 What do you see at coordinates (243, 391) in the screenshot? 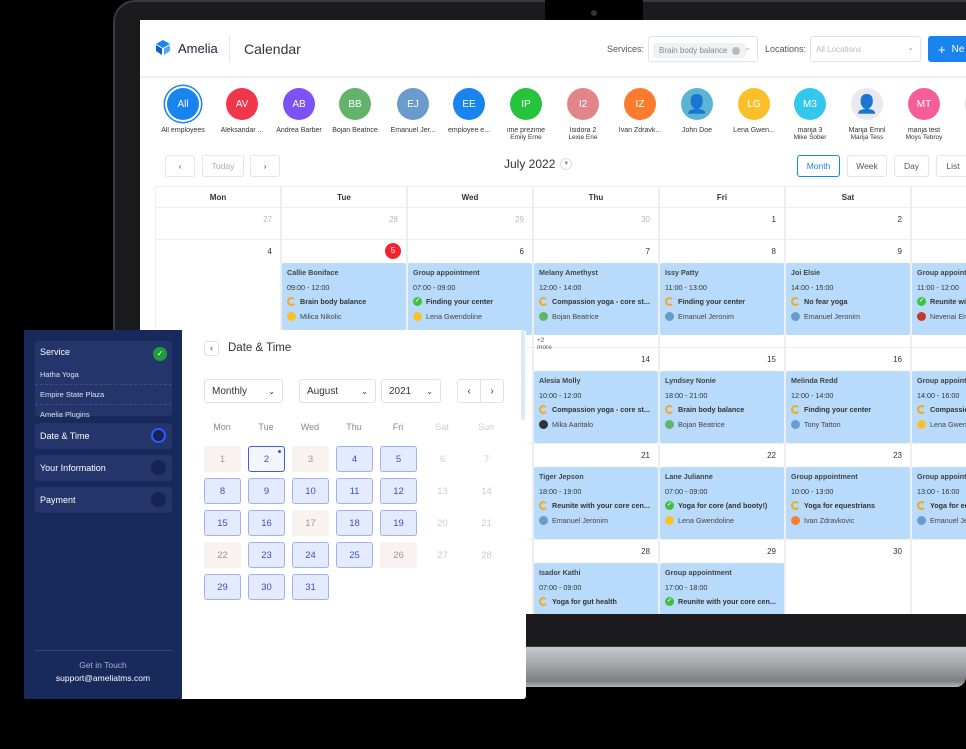
I see `period-select: Monthly ⌄` at bounding box center [243, 391].